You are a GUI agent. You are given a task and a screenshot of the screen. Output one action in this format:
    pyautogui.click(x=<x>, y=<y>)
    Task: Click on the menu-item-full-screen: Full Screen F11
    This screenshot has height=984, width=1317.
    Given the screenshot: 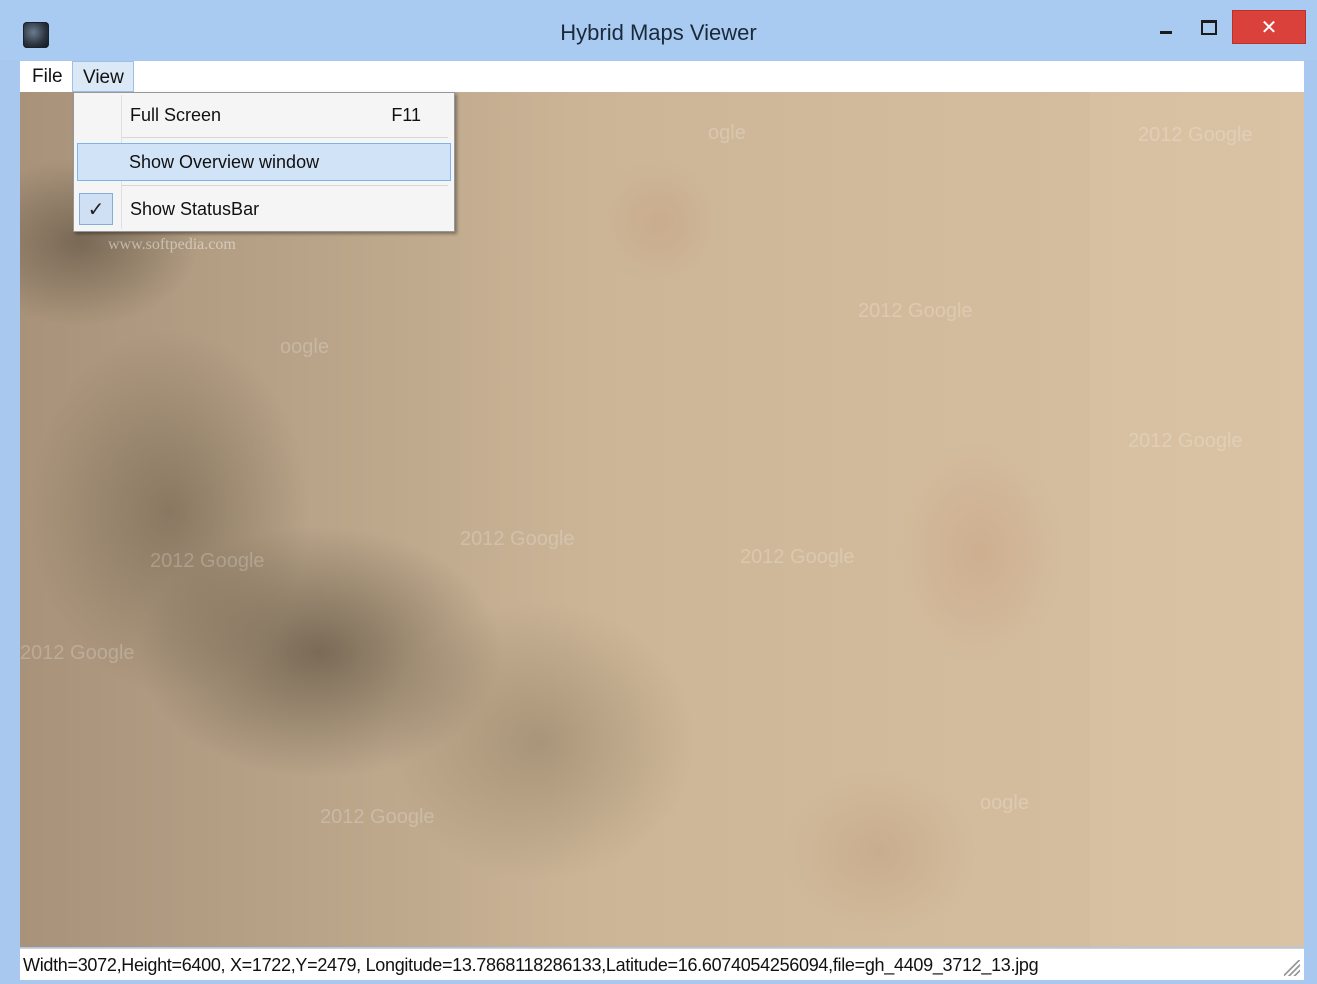 What is the action you would take?
    pyautogui.click(x=264, y=115)
    